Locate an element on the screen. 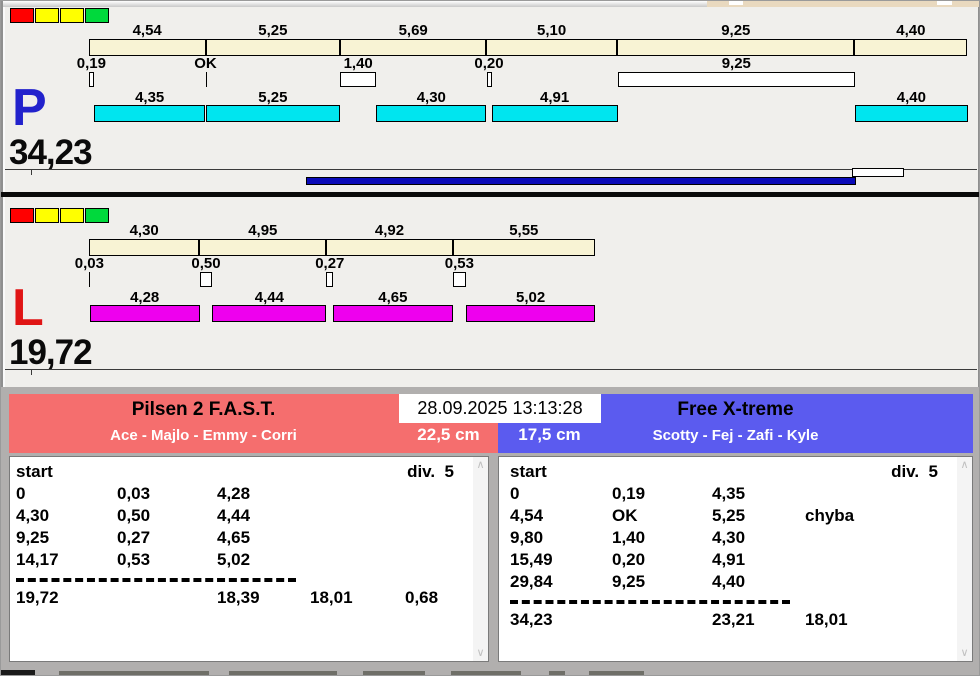  table-cell: 4,65 is located at coordinates (234, 537).